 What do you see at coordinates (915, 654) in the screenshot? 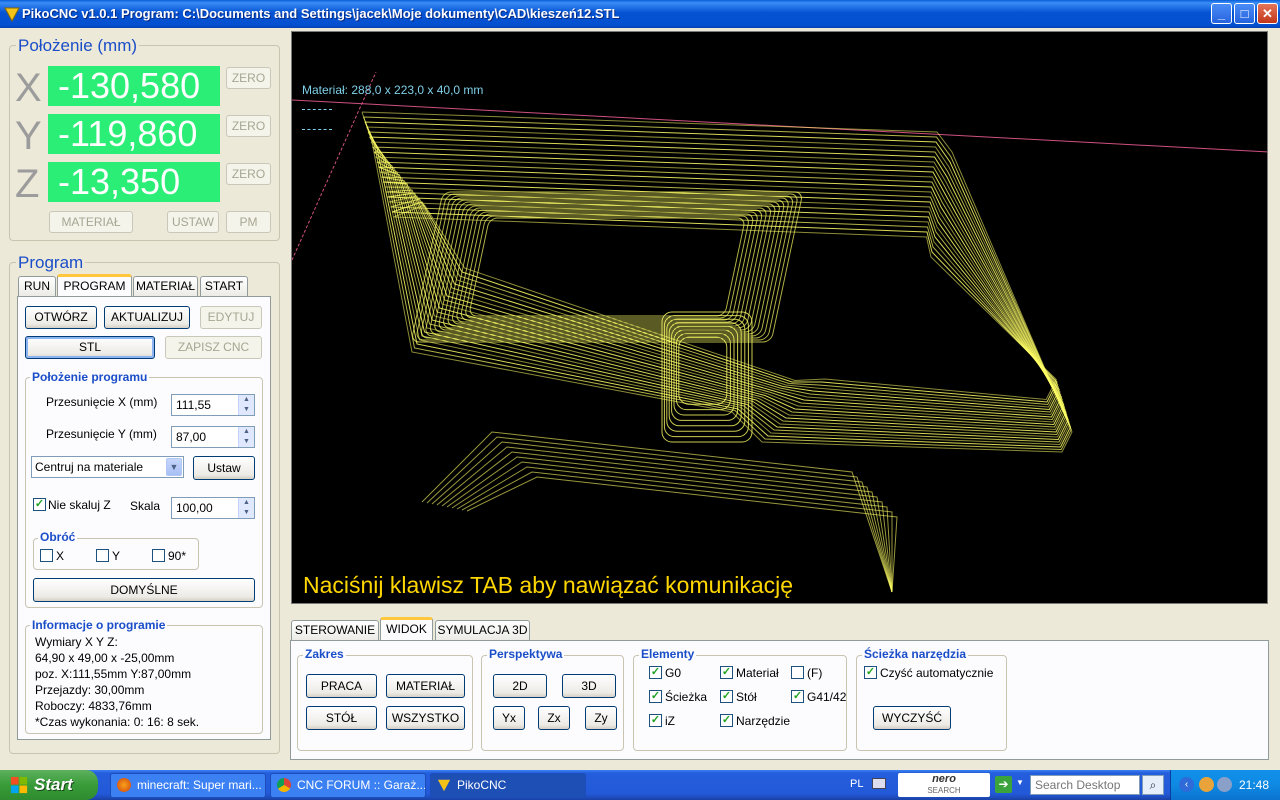
I see `toolpath-title: Ścieżka narzędzia` at bounding box center [915, 654].